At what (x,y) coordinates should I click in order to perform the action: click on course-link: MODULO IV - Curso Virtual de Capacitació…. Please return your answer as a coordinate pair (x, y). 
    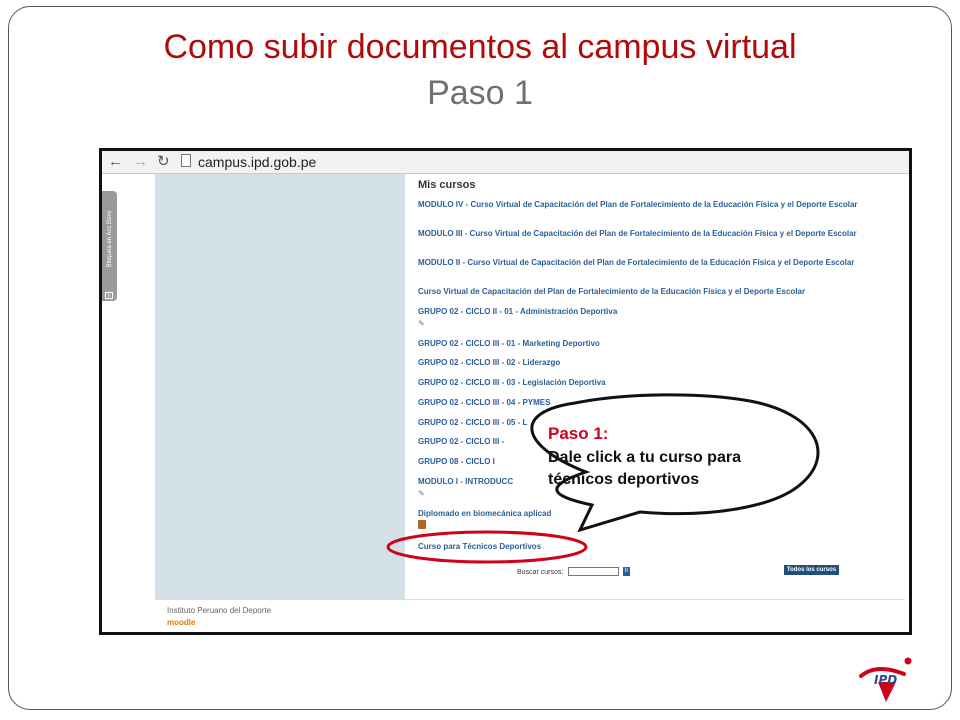
    Looking at the image, I should click on (655, 205).